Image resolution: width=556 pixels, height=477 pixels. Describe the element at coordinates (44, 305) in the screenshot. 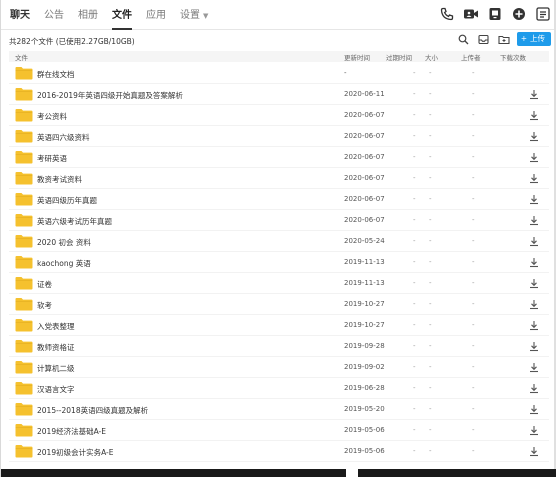

I see `file-name: 软考` at that location.